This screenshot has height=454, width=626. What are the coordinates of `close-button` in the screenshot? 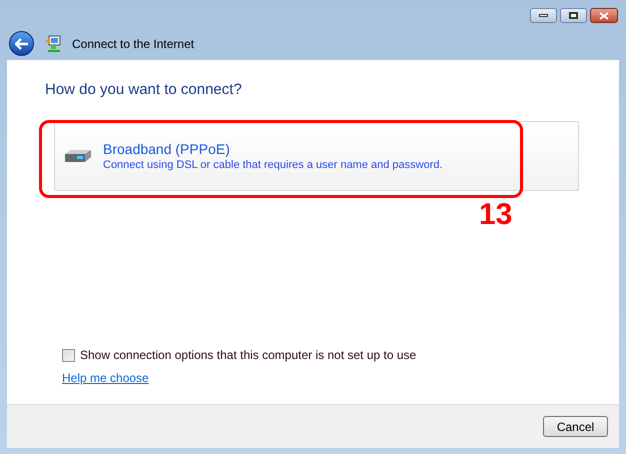 It's located at (604, 15).